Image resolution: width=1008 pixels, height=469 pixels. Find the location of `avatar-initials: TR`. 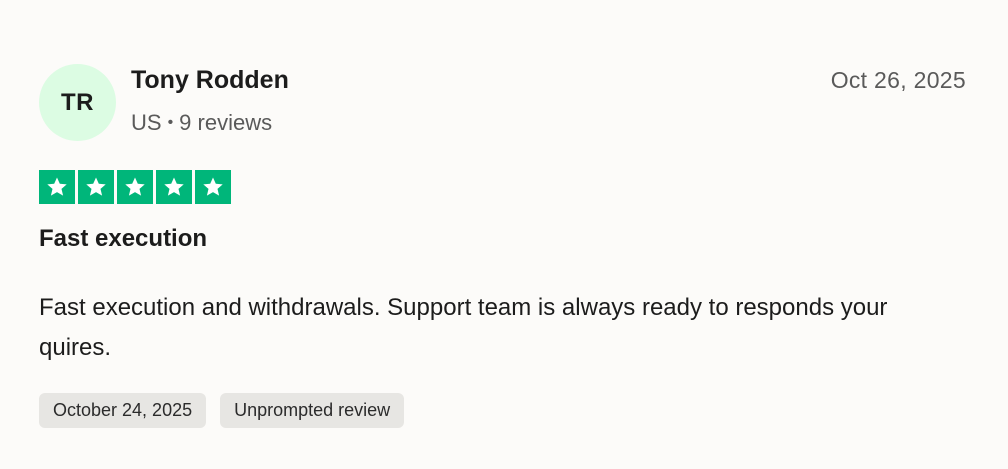

avatar-initials: TR is located at coordinates (77, 102).